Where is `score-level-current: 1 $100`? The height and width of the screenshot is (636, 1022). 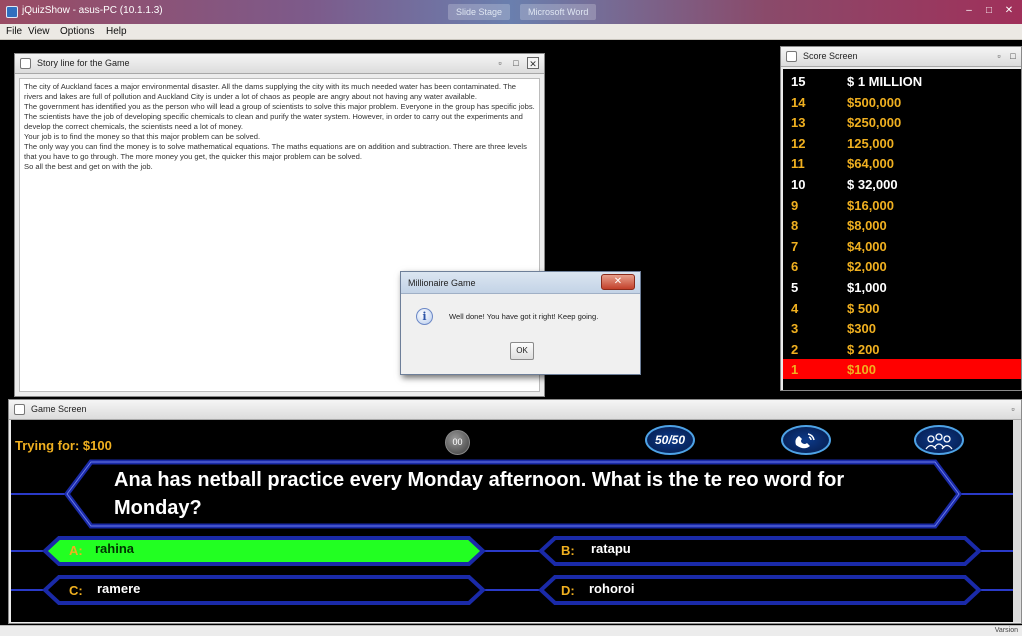
score-level-current: 1 $100 is located at coordinates (902, 369).